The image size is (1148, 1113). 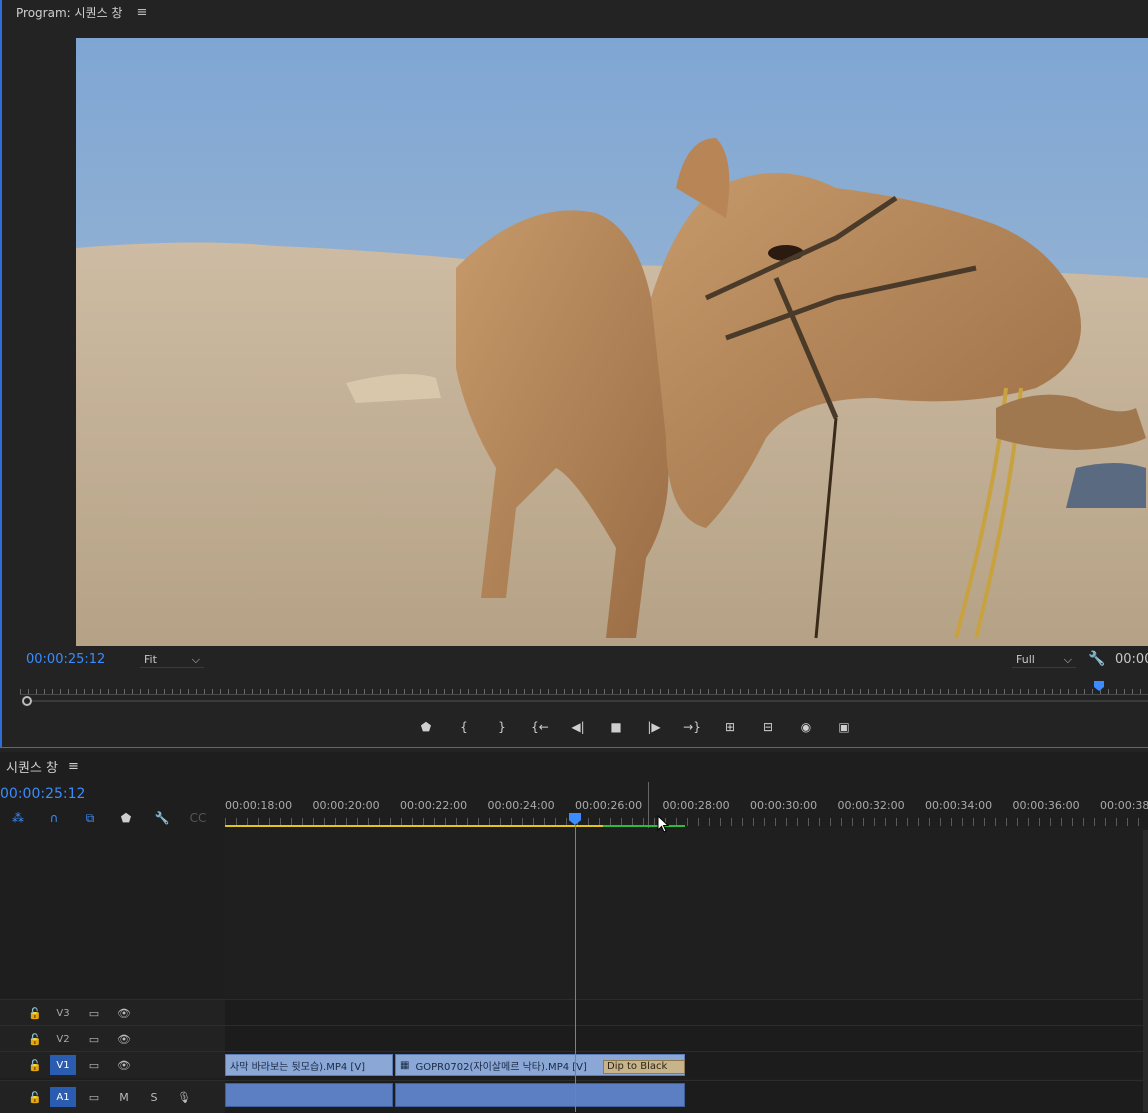 I want to click on solo-button: S, so click(x=154, y=1097).